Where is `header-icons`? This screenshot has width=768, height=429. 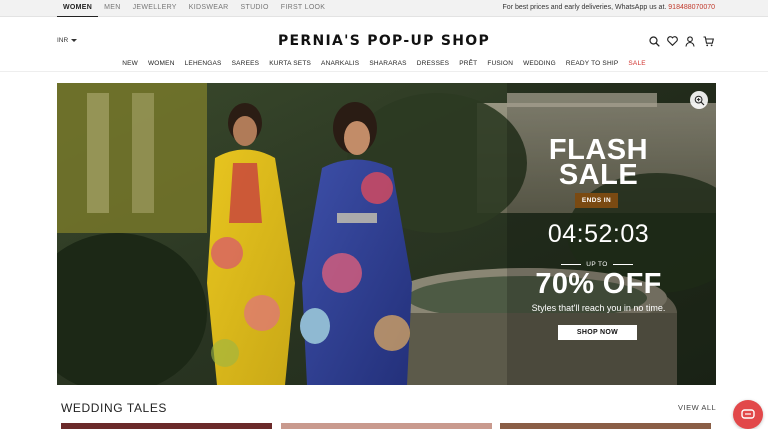 header-icons is located at coordinates (681, 41).